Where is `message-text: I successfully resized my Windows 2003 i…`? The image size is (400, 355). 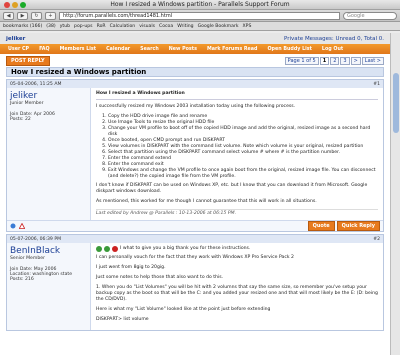 message-text: I successfully resized my Windows 2003 i… is located at coordinates (196, 106).